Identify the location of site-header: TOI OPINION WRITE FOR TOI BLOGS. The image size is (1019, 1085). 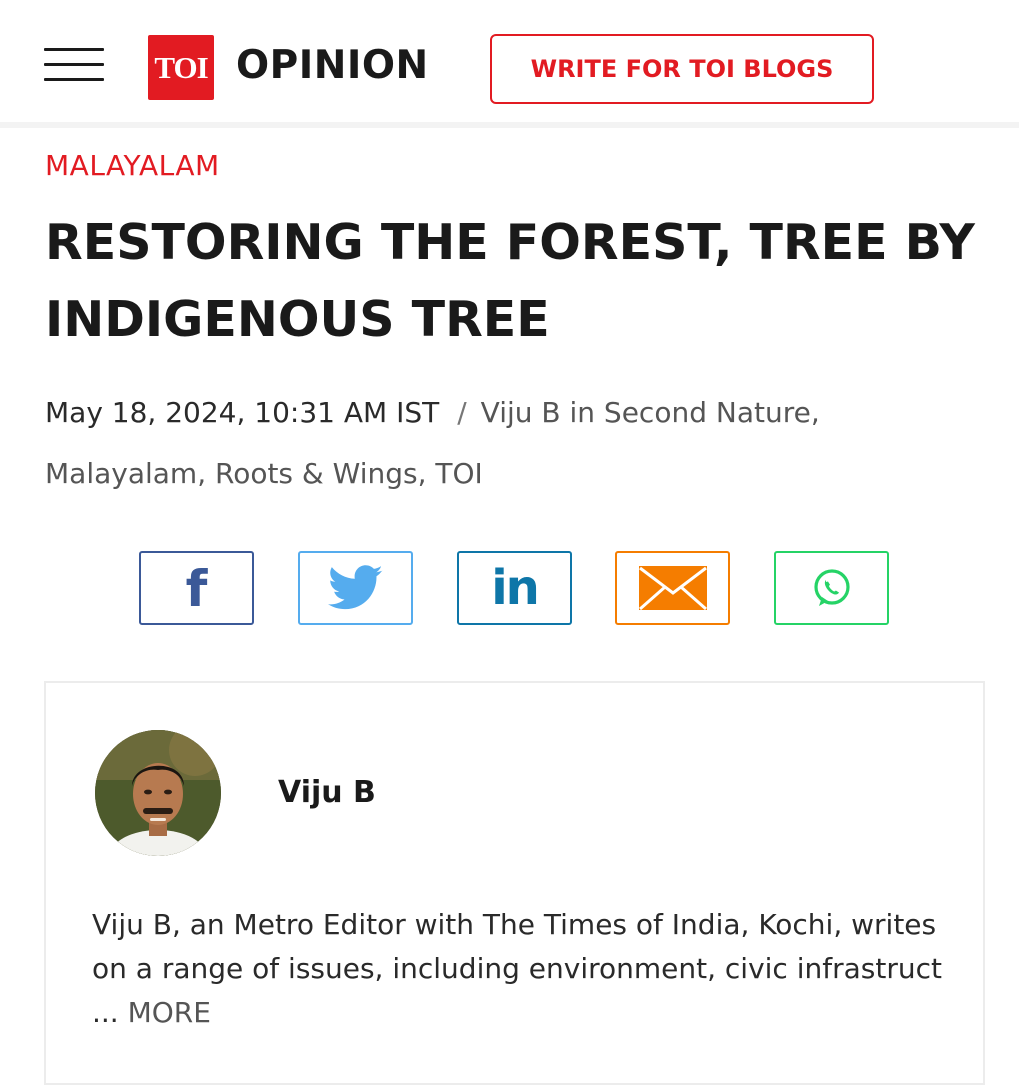
(509, 62).